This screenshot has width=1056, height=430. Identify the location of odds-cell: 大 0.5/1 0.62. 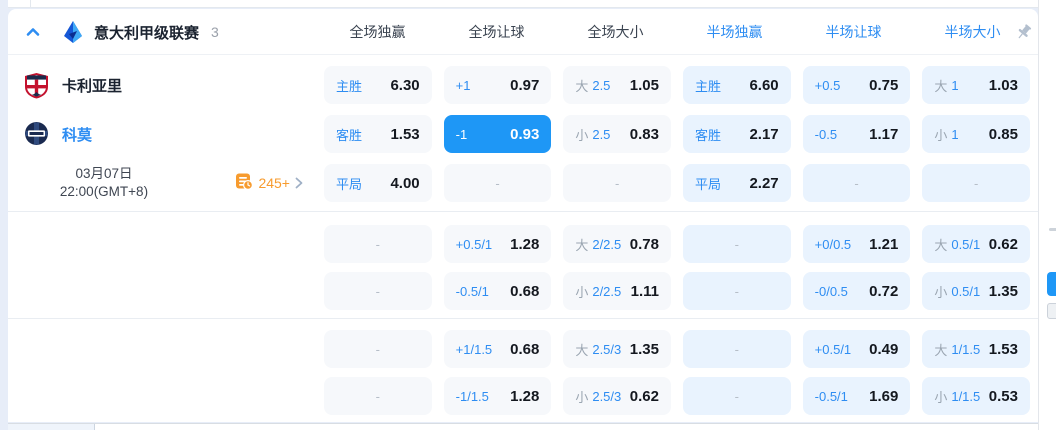
(976, 244).